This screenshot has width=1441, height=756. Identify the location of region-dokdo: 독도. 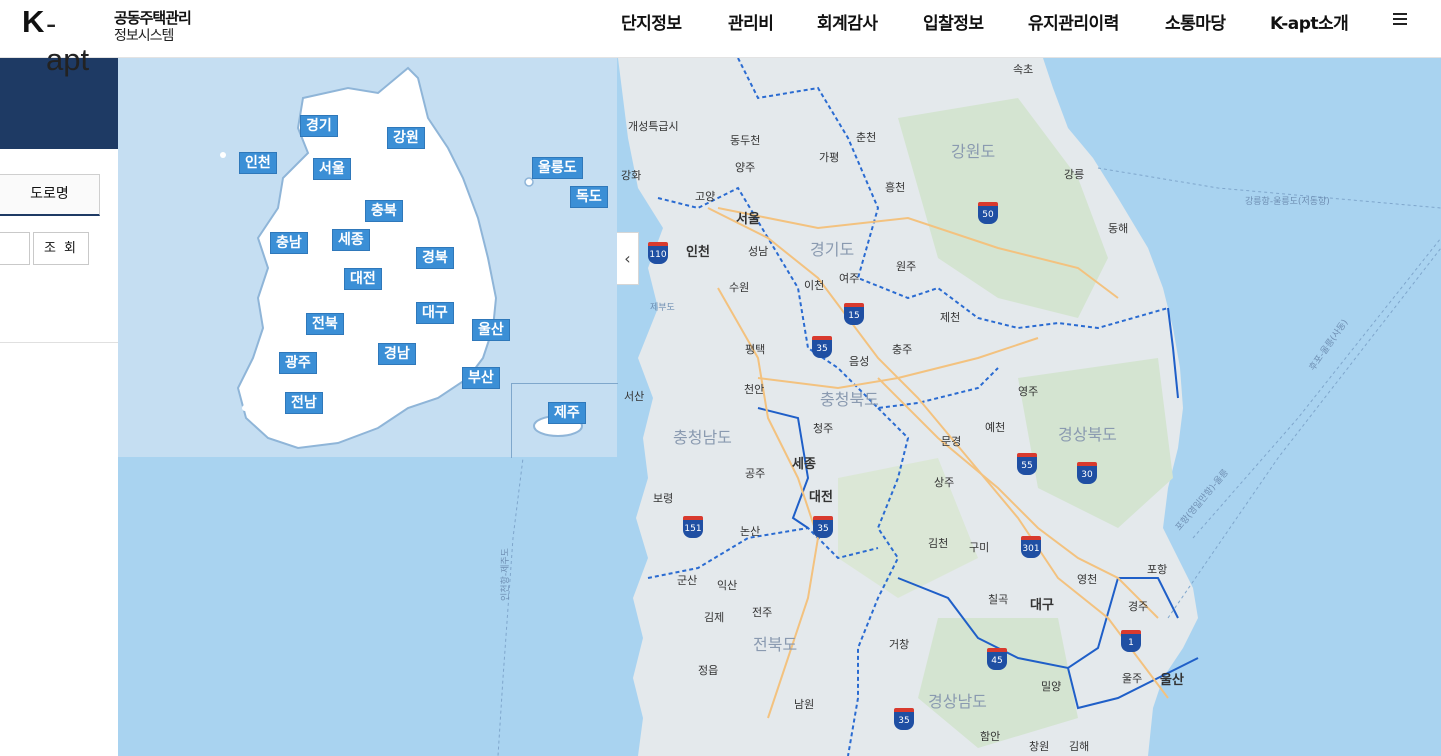
(589, 197).